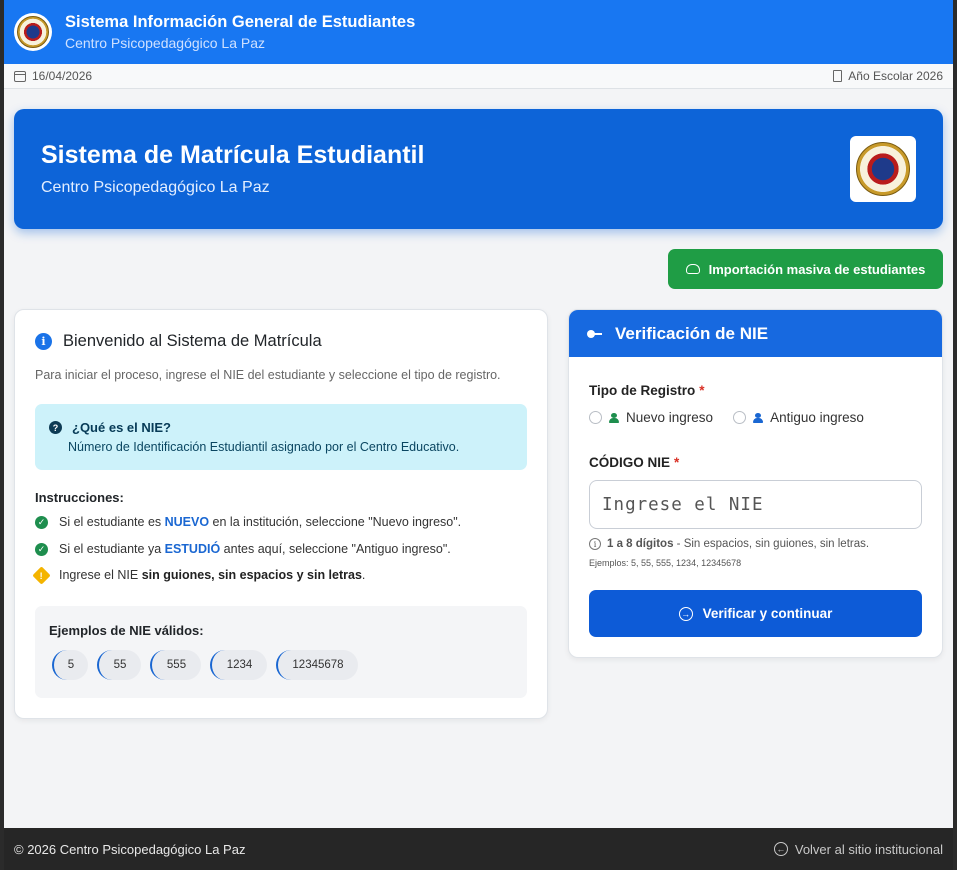 Image resolution: width=957 pixels, height=870 pixels. I want to click on verify-button-label: Verificar y continuar, so click(767, 613).